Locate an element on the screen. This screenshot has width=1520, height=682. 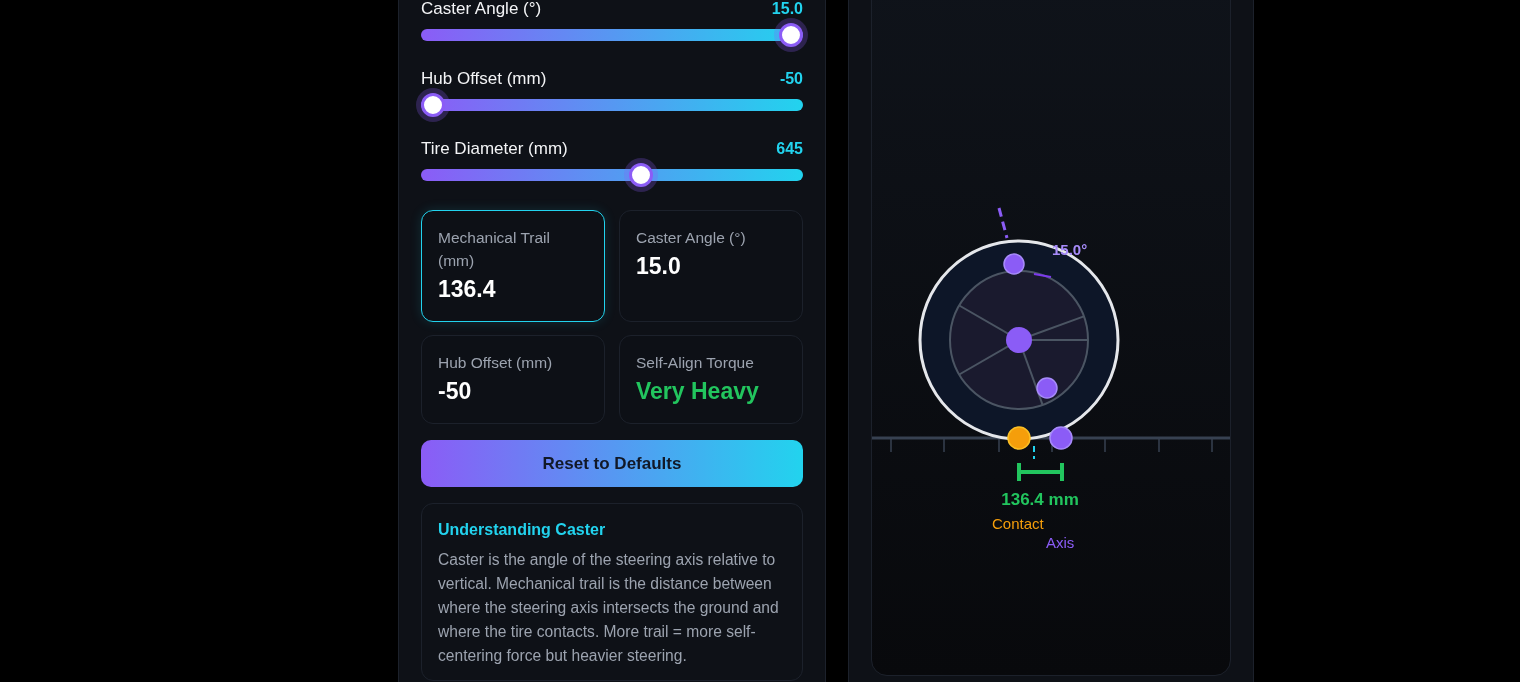
stat-value: -50 is located at coordinates (455, 391).